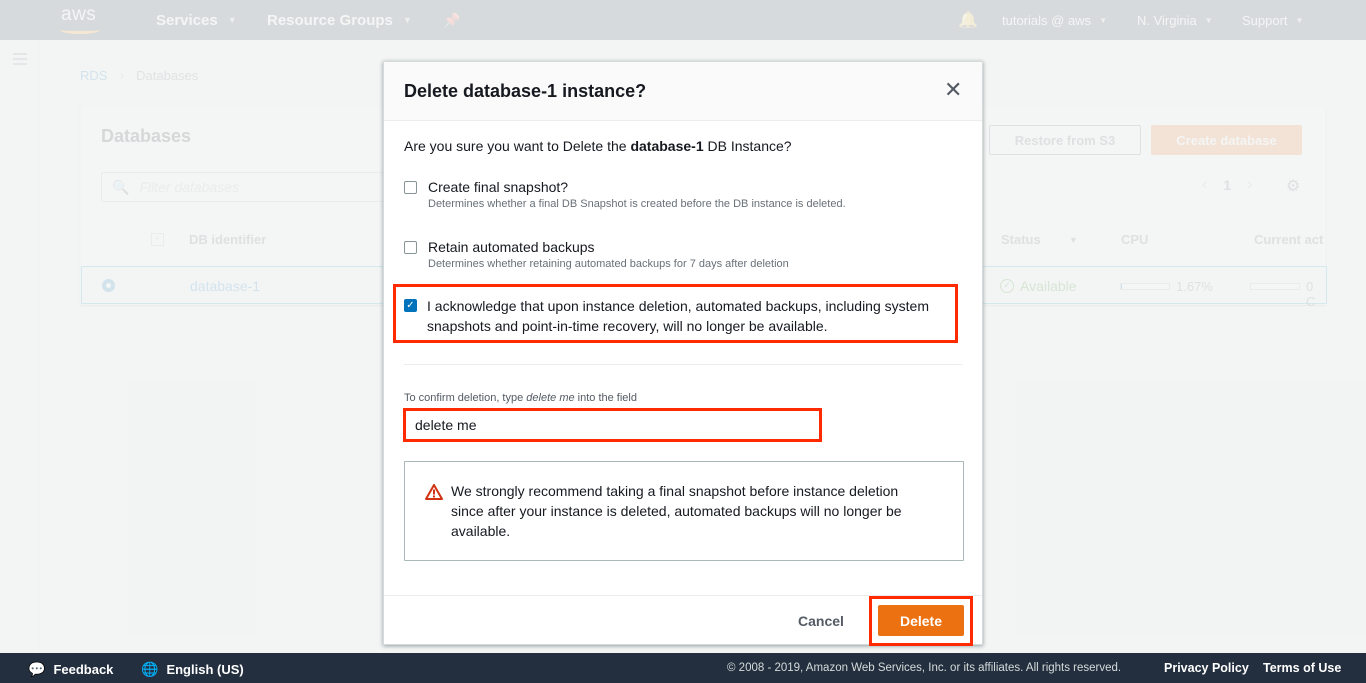  I want to click on speech-bubble-icon: 💬, so click(37, 669).